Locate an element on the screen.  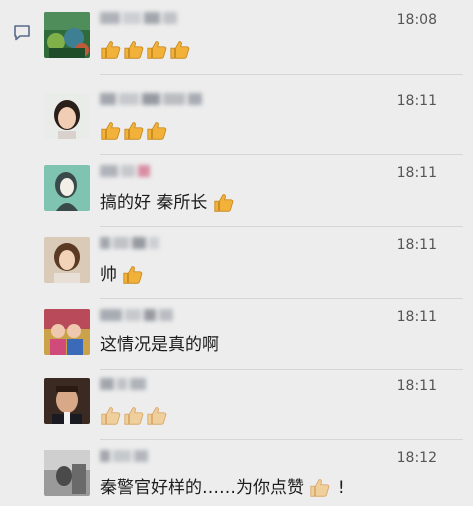
comment-text-content: 这情况是真的啊 is located at coordinates (159, 345).